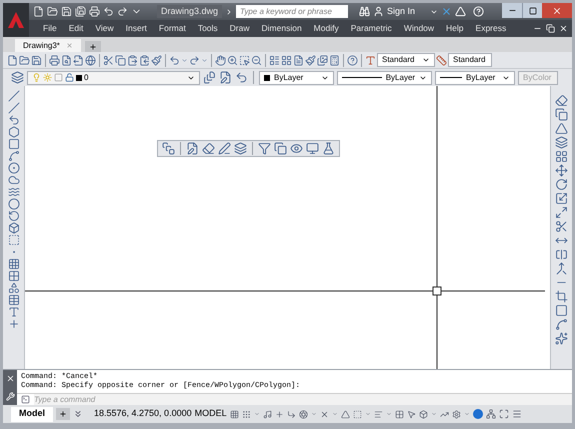 This screenshot has width=575, height=429. I want to click on layout-tab: Model, so click(32, 414).